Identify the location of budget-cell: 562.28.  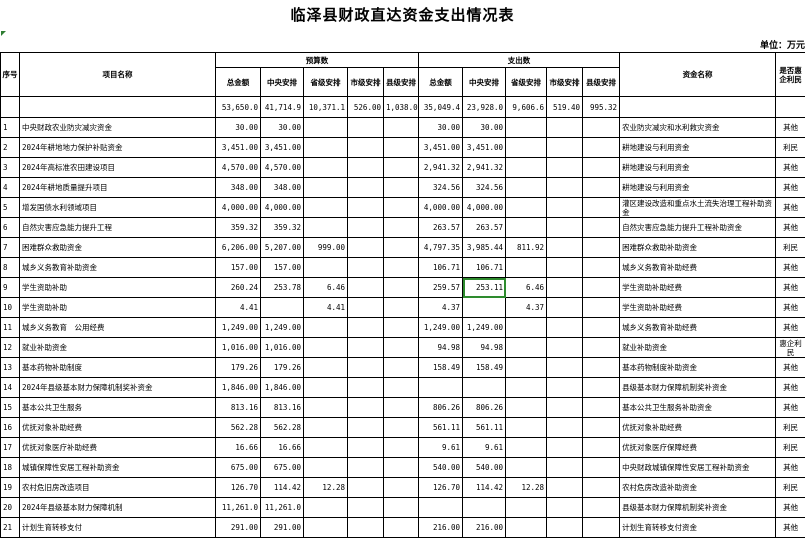
(282, 427).